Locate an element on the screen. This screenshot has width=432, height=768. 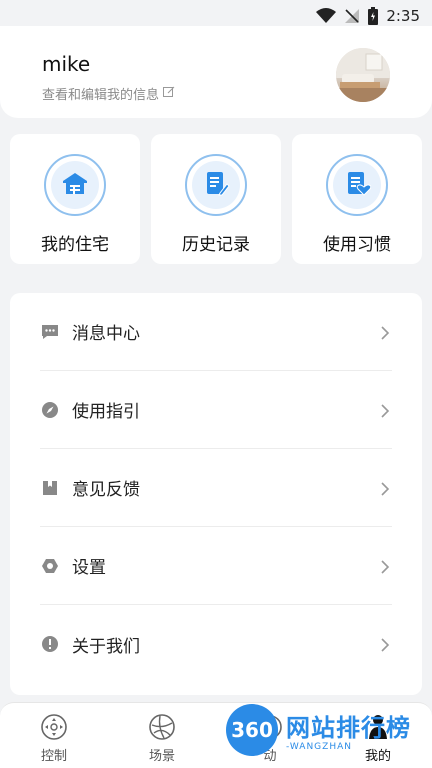
my-home-icon-ring is located at coordinates (75, 185).